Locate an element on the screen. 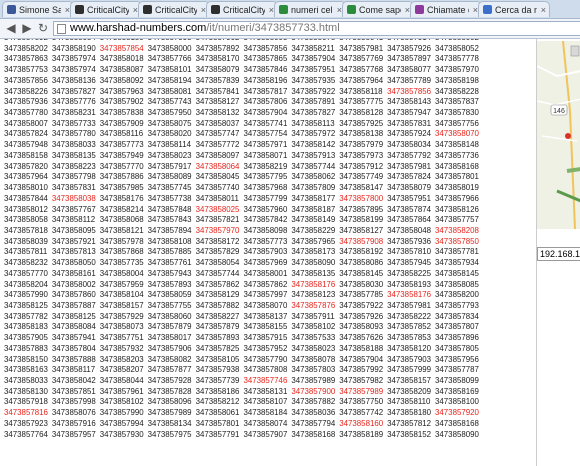 This screenshot has height=466, width=580. number-cell: 3473858110 is located at coordinates (409, 402).